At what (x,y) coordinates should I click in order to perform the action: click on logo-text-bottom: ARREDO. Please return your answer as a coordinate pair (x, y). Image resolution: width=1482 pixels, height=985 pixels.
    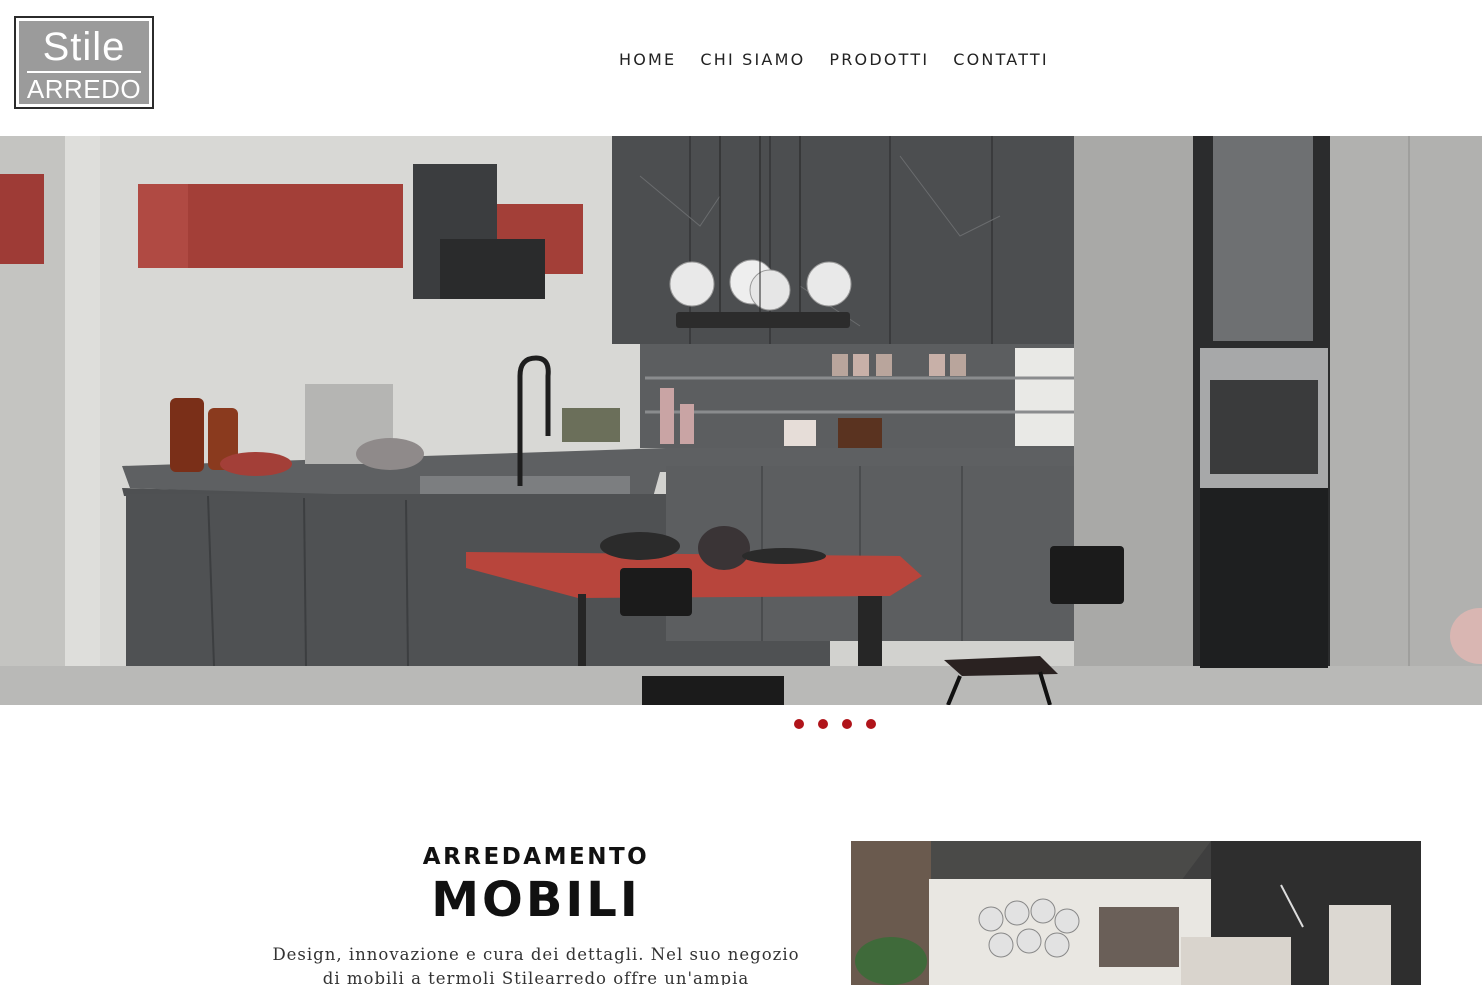
    Looking at the image, I should click on (84, 89).